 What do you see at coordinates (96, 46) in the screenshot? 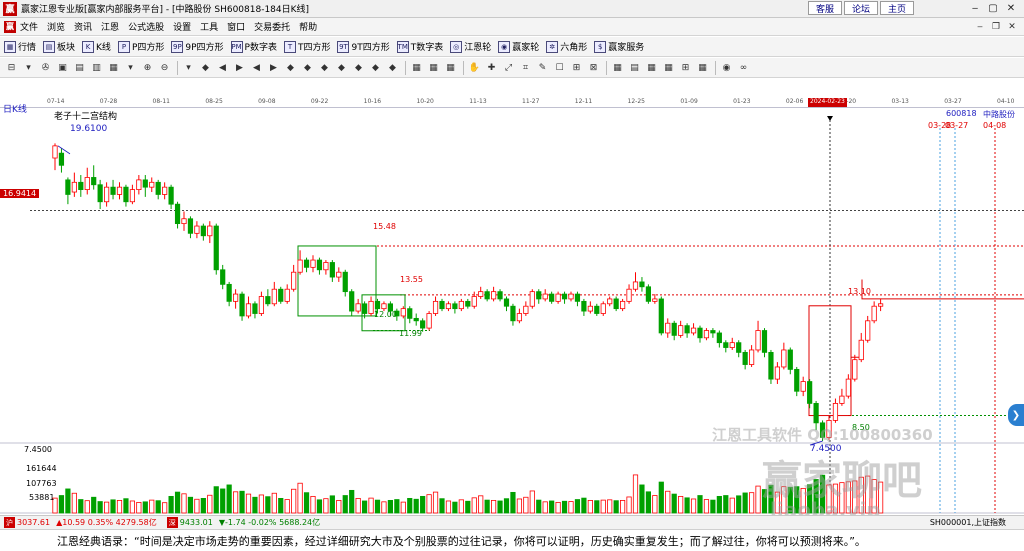
I see `toolbar-item-2: K K线` at bounding box center [96, 46].